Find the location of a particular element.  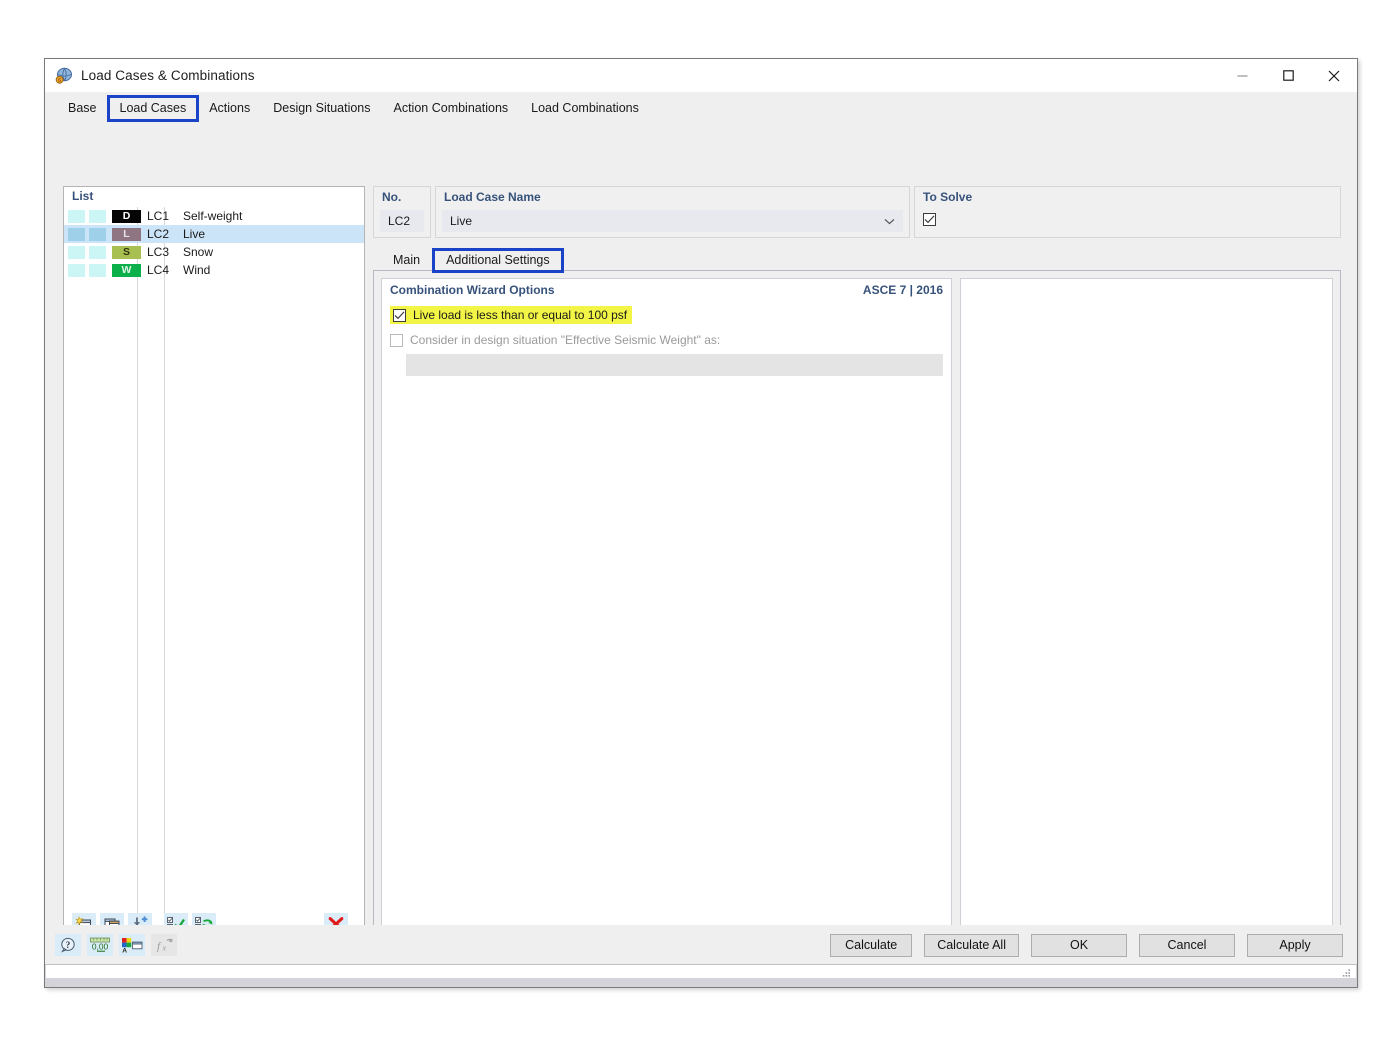

tab-actions: Actions is located at coordinates (230, 108).